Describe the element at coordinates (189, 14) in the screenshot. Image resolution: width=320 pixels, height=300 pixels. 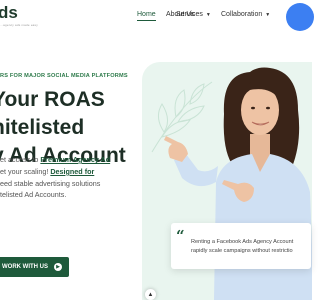
I see `nav-services-label: Services` at that location.